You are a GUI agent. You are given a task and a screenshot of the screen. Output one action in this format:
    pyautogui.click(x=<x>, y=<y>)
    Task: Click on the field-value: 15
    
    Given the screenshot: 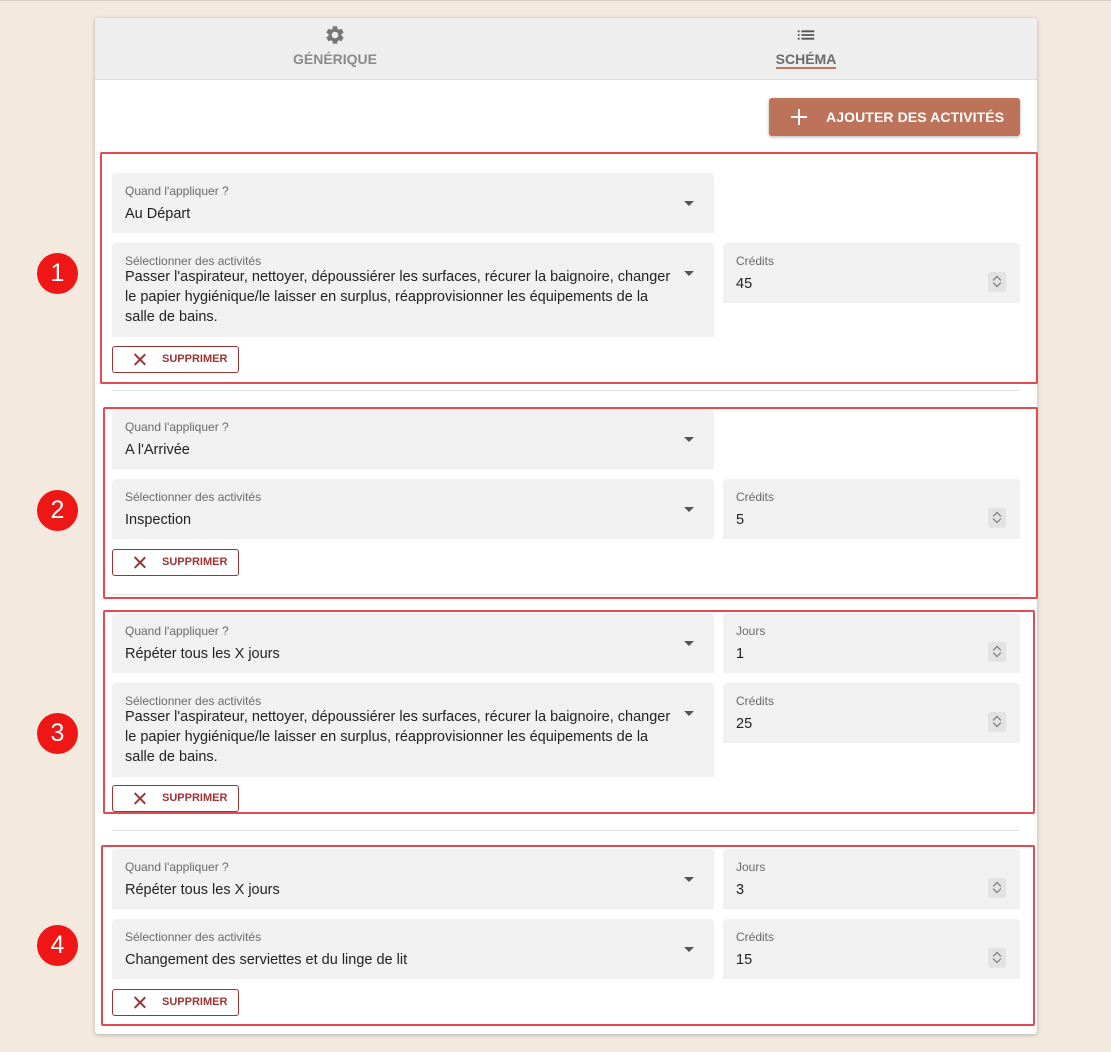 What is the action you would take?
    pyautogui.click(x=744, y=960)
    